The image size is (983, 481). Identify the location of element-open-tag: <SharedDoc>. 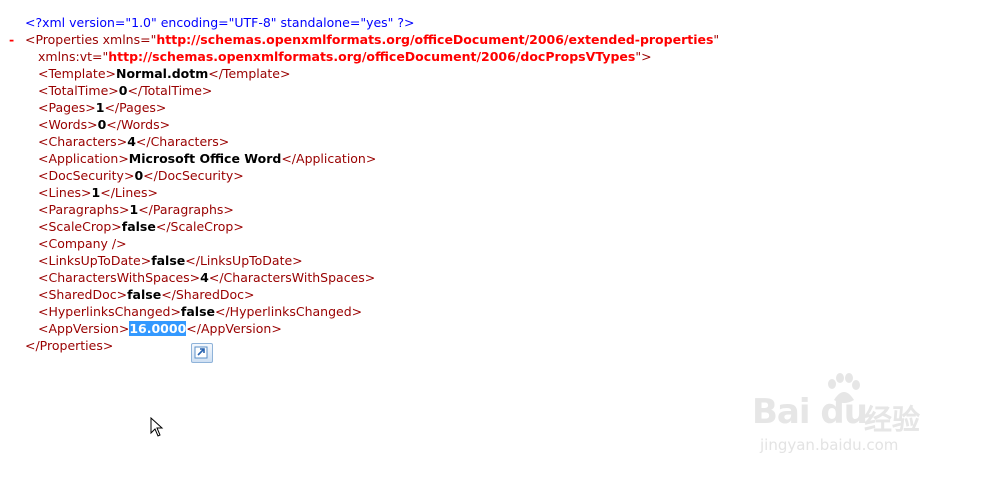
(83, 294).